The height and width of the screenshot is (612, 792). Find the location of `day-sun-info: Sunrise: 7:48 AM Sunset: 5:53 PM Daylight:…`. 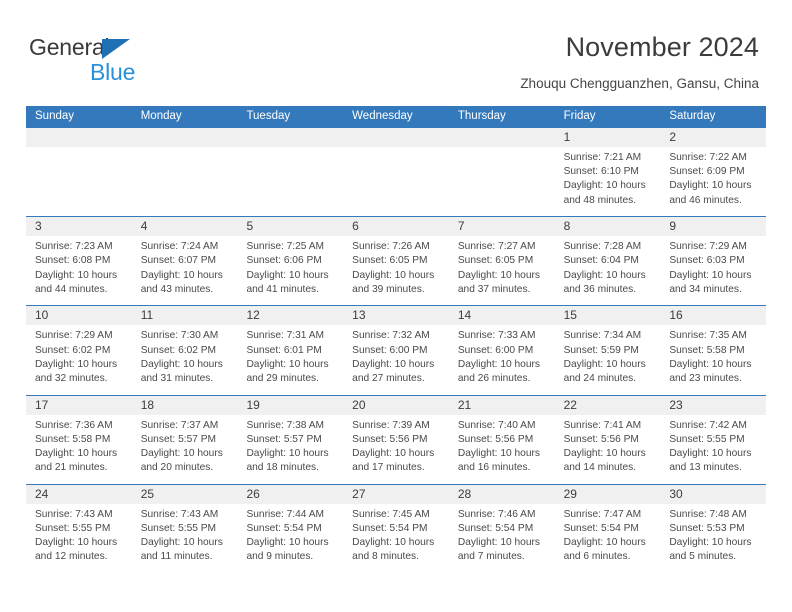

day-sun-info: Sunrise: 7:48 AM Sunset: 5:53 PM Daylight:… is located at coordinates (713, 534).